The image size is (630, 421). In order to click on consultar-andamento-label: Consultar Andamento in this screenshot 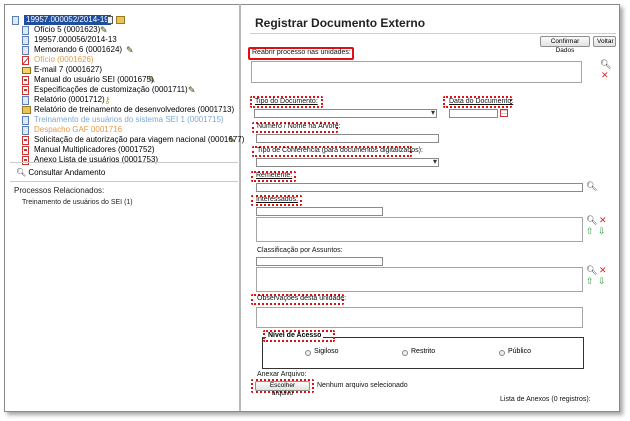, I will do `click(66, 172)`.